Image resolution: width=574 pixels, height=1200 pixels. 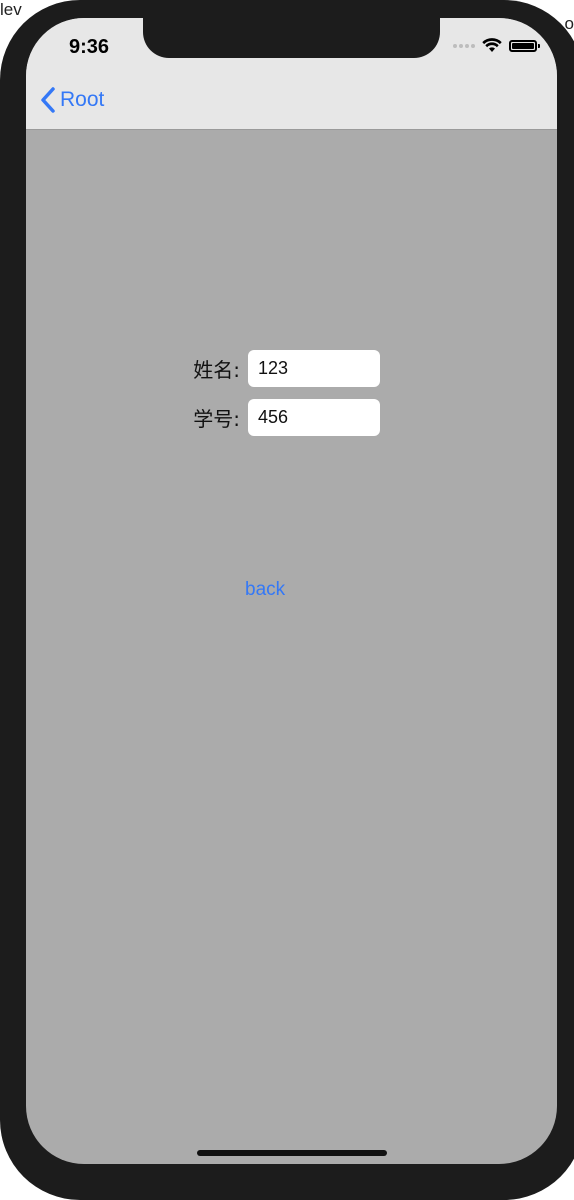 I want to click on home-indicator, so click(x=292, y=1153).